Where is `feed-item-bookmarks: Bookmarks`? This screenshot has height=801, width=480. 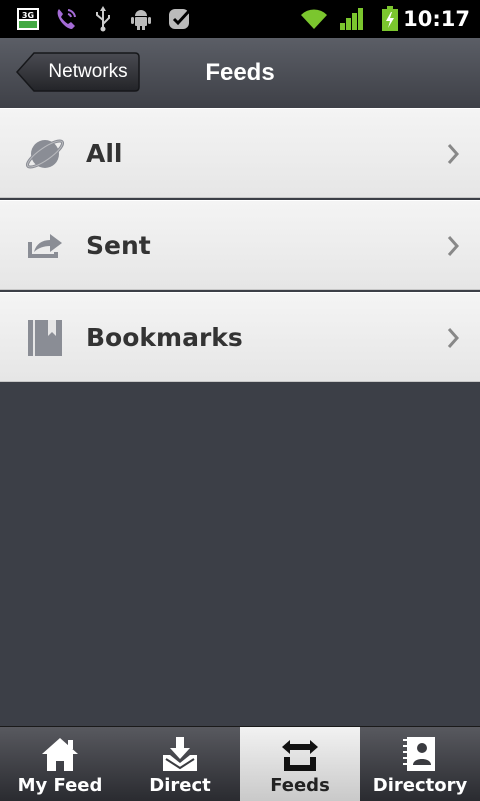 feed-item-bookmarks: Bookmarks is located at coordinates (240, 337).